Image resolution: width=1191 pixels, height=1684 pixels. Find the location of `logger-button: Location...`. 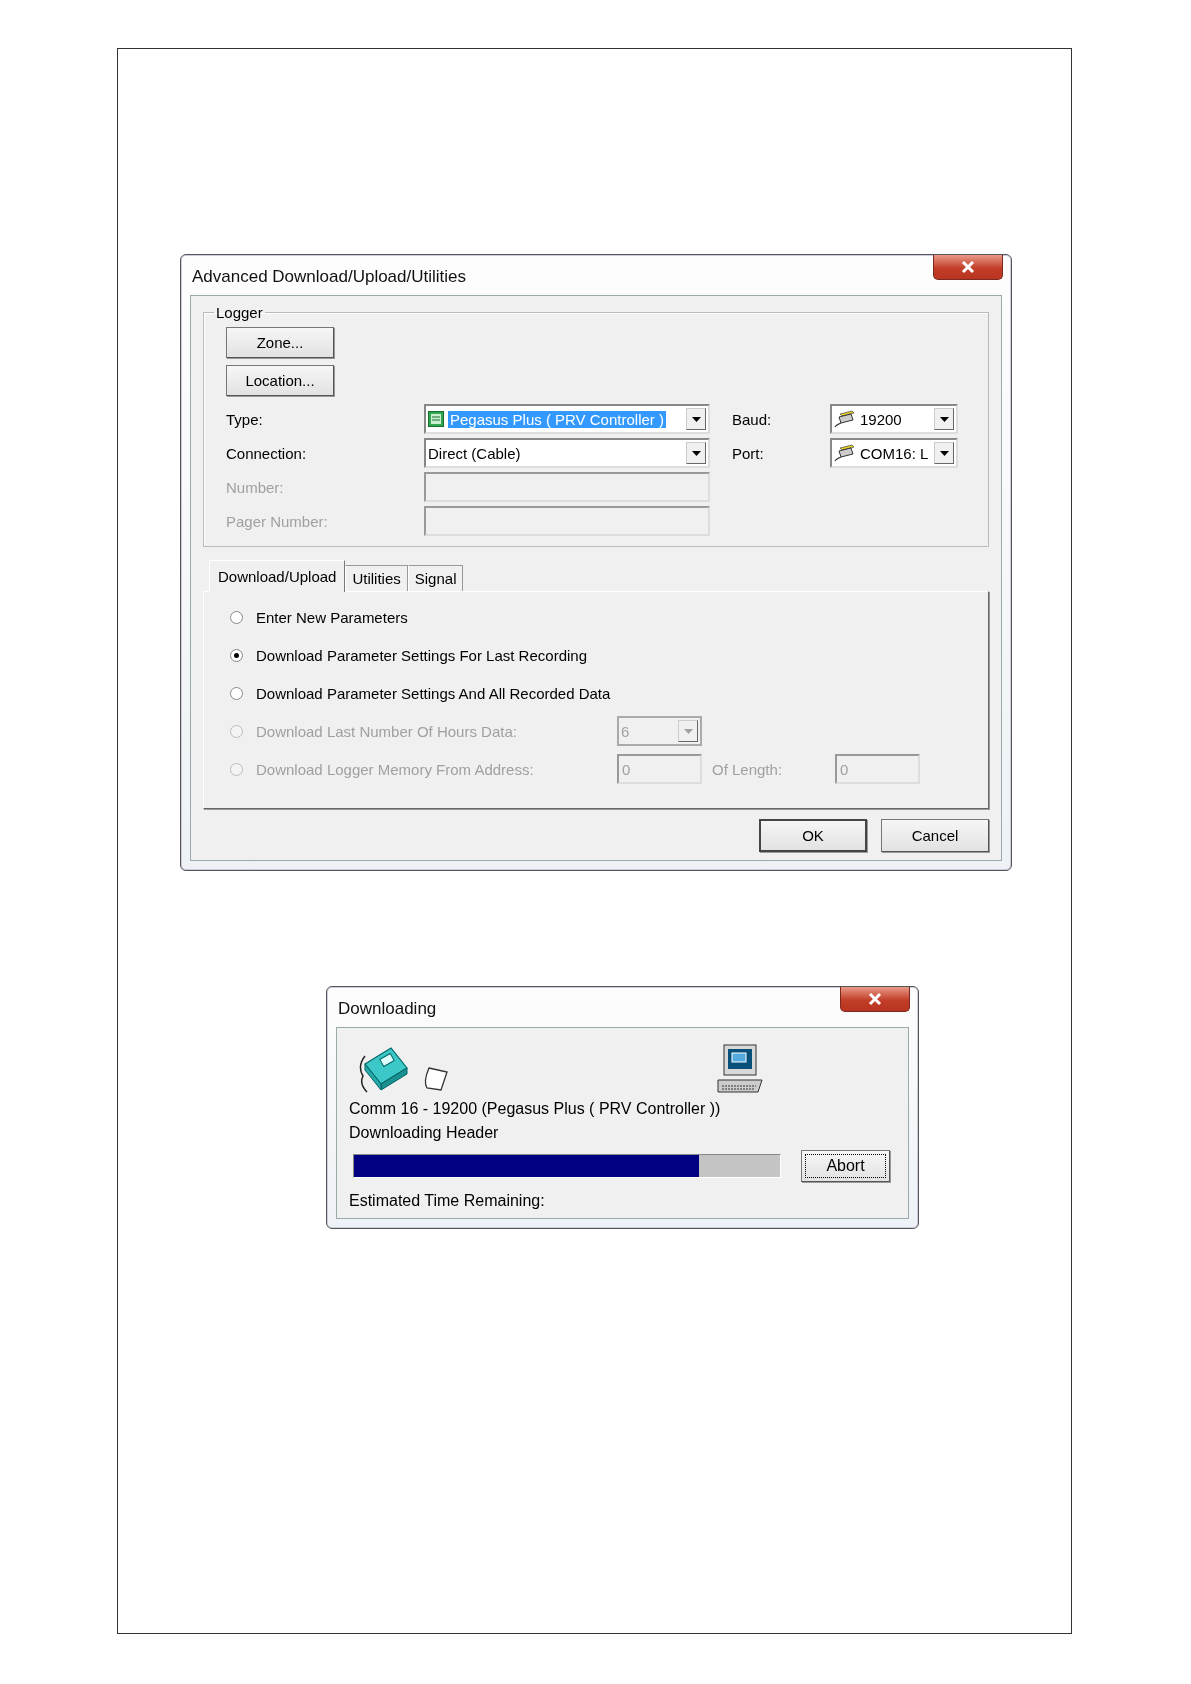

logger-button: Location... is located at coordinates (280, 380).